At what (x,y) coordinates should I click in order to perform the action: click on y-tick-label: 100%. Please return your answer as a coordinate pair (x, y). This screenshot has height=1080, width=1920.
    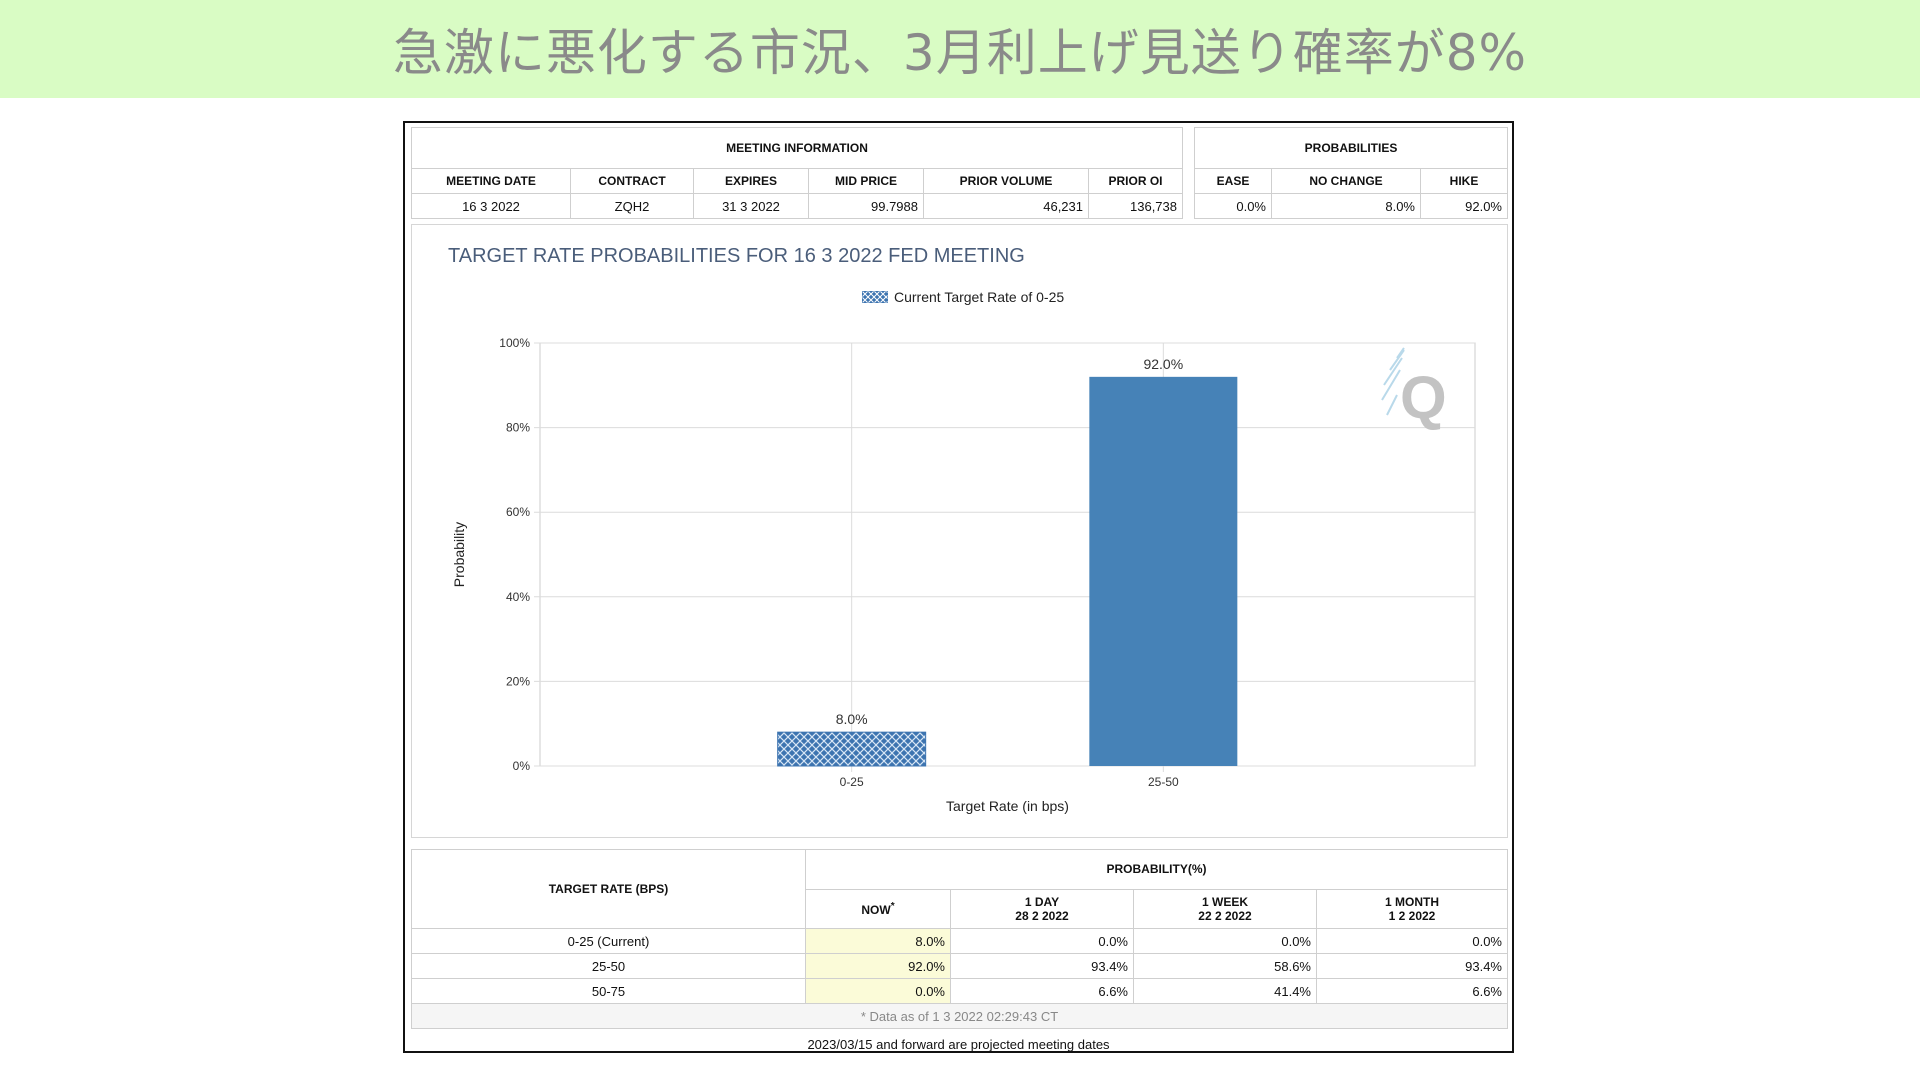
    Looking at the image, I should click on (514, 343).